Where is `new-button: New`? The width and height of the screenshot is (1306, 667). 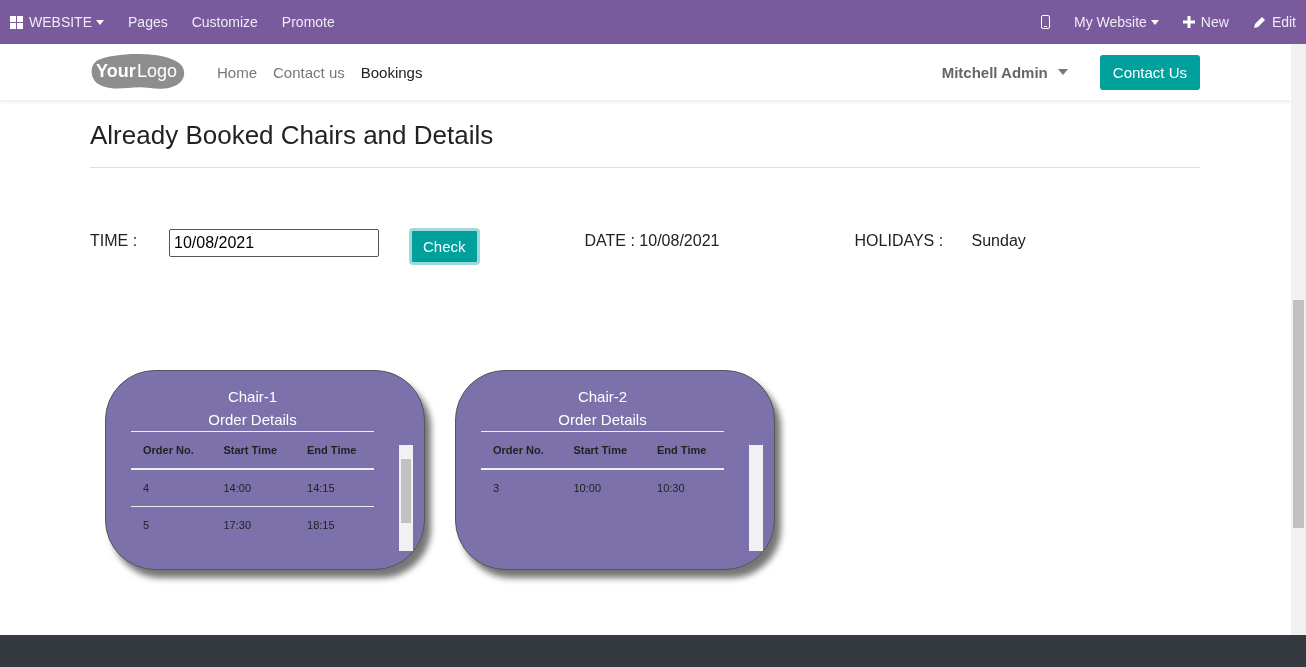 new-button: New is located at coordinates (1205, 22).